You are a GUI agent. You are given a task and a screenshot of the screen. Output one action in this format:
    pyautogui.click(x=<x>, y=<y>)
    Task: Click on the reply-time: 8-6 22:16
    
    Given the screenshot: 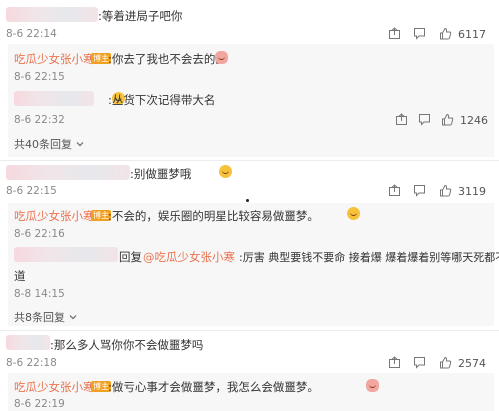 What is the action you would take?
    pyautogui.click(x=39, y=234)
    